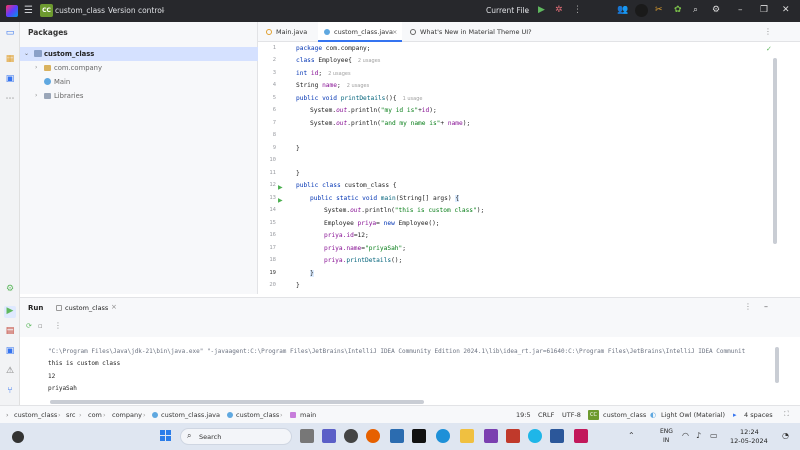 Image resolution: width=800 pixels, height=450 pixels. What do you see at coordinates (190, 415) in the screenshot?
I see `breadcrumb-item: custom_class.java` at bounding box center [190, 415].